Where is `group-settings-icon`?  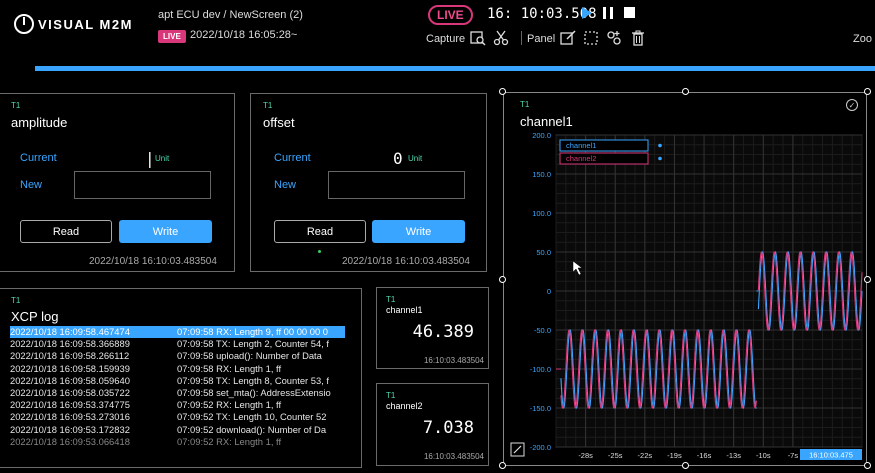 group-settings-icon is located at coordinates (614, 38).